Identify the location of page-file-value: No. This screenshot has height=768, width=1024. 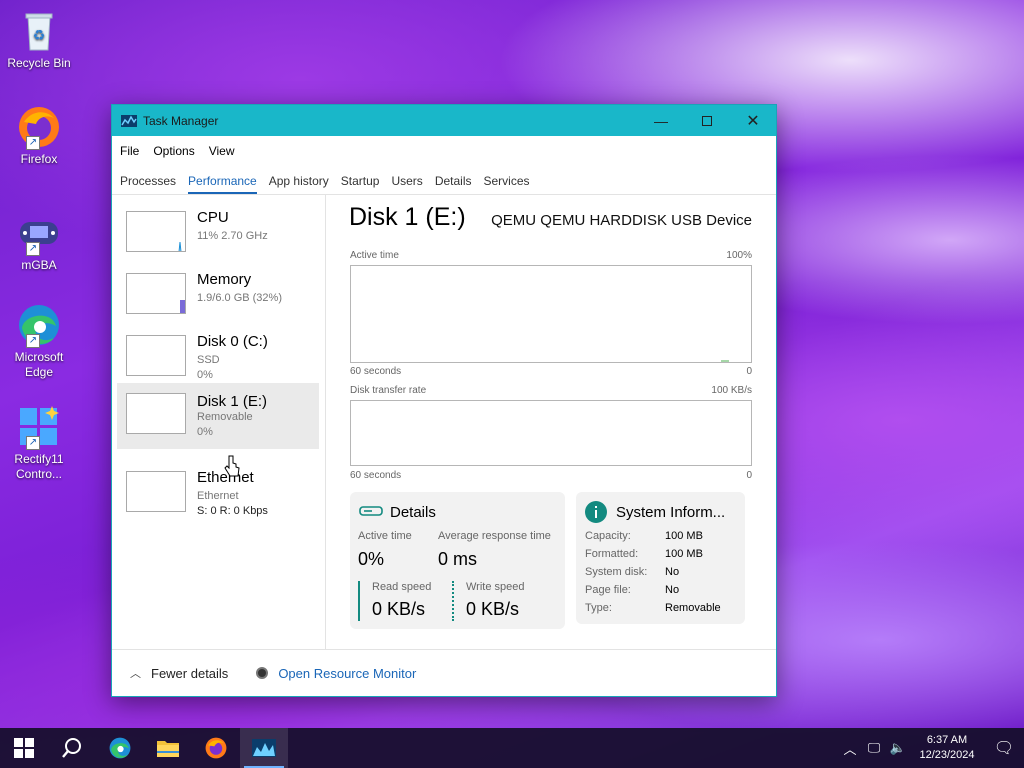
(672, 590).